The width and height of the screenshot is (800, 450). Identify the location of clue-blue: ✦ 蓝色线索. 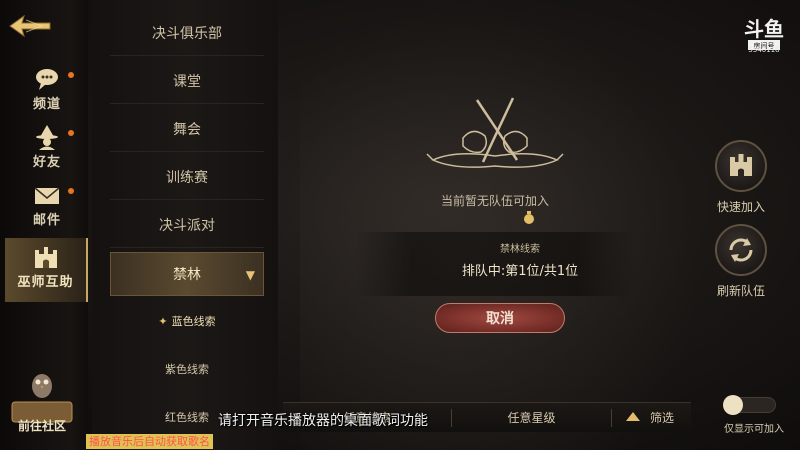
(187, 322).